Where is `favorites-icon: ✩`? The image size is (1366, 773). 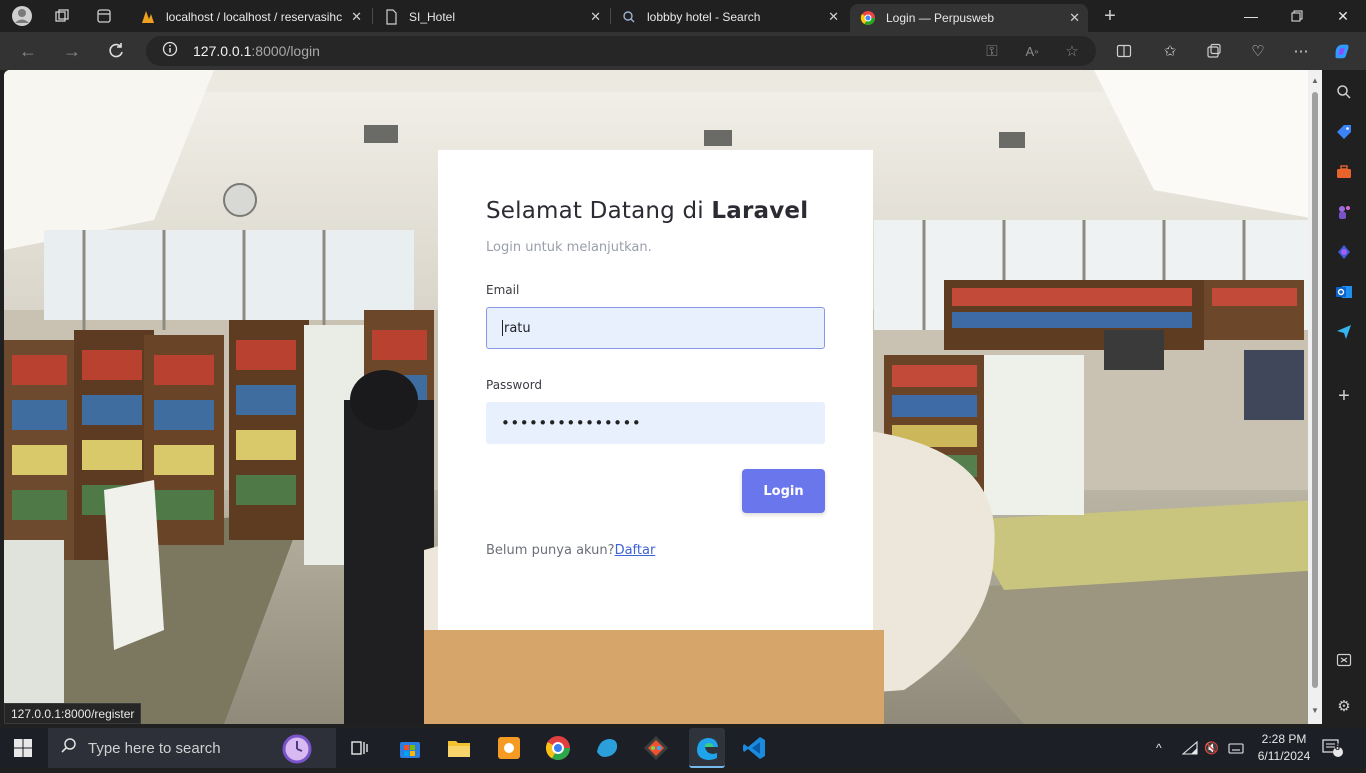
favorites-icon: ✩ is located at coordinates (1170, 51).